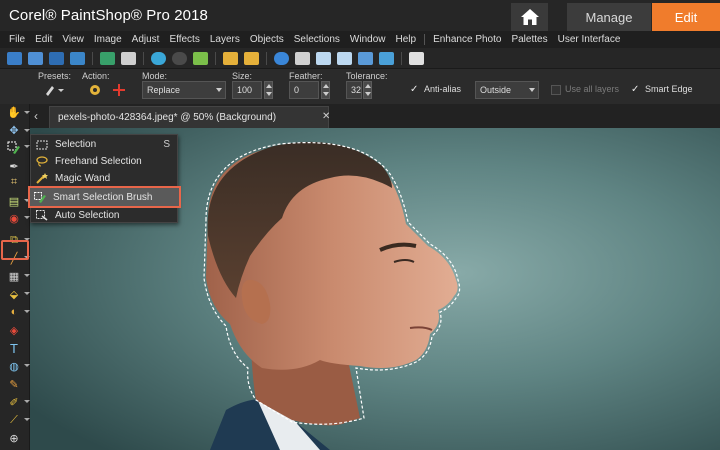 This screenshot has width=720, height=450. Describe the element at coordinates (219, 90) in the screenshot. I see `chevron-down-icon` at that location.